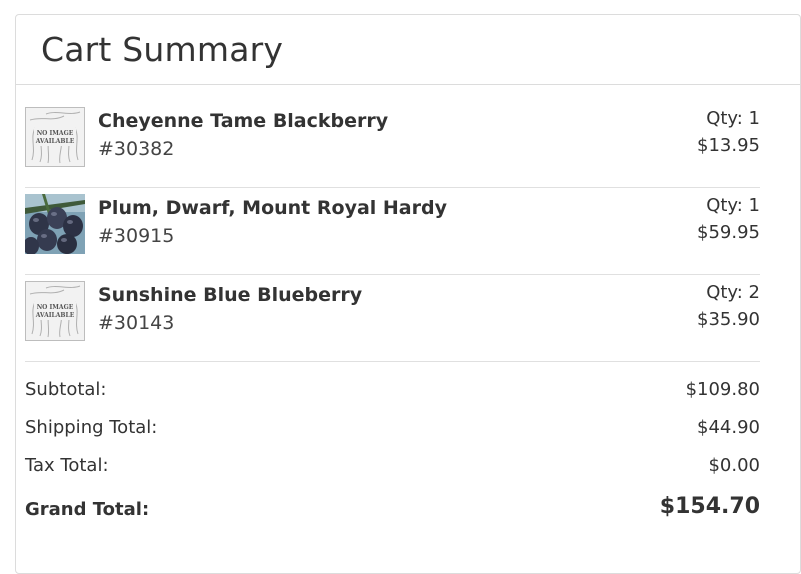  Describe the element at coordinates (733, 292) in the screenshot. I see `item-quantity: Qty: 2` at that location.